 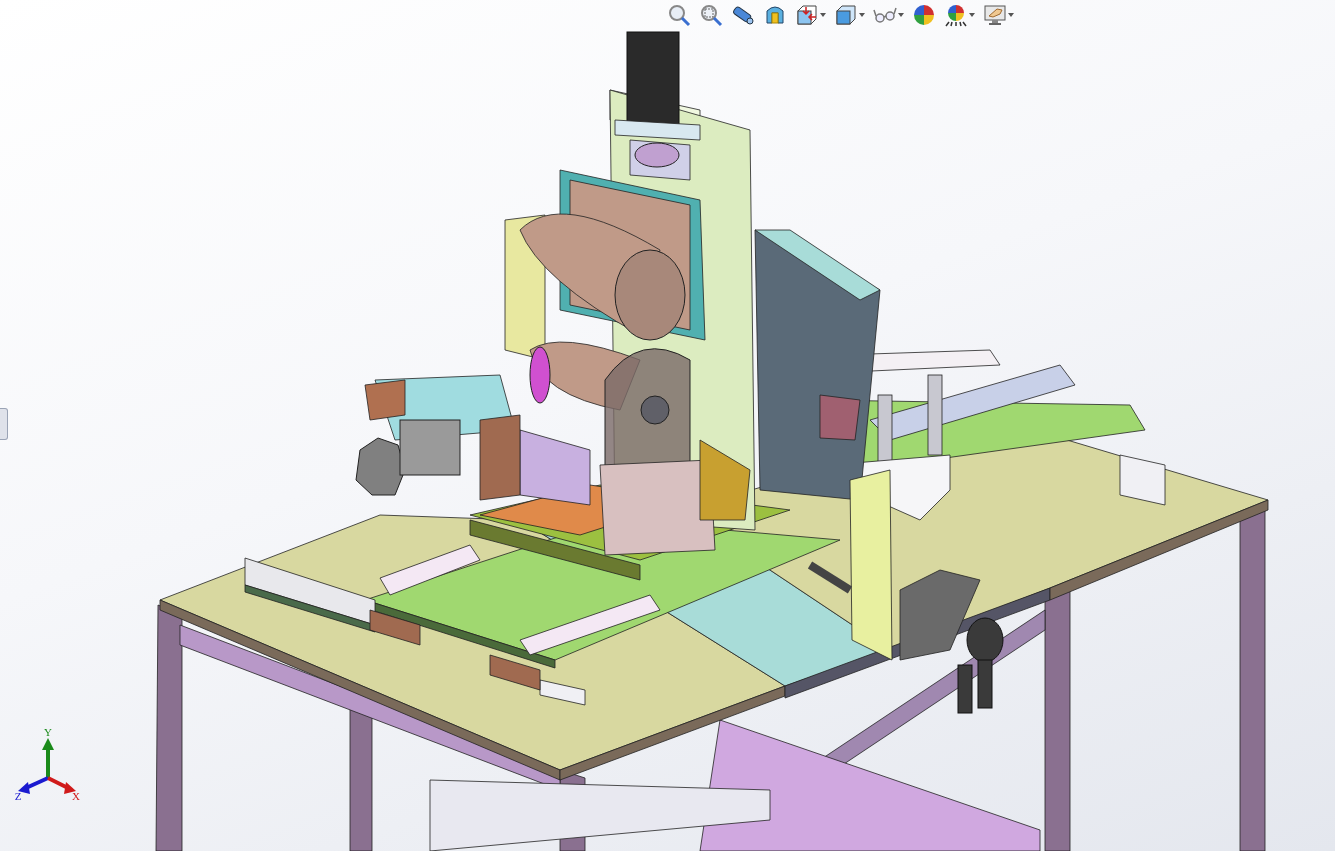 I want to click on monitor-hand-icon, so click(x=994, y=15).